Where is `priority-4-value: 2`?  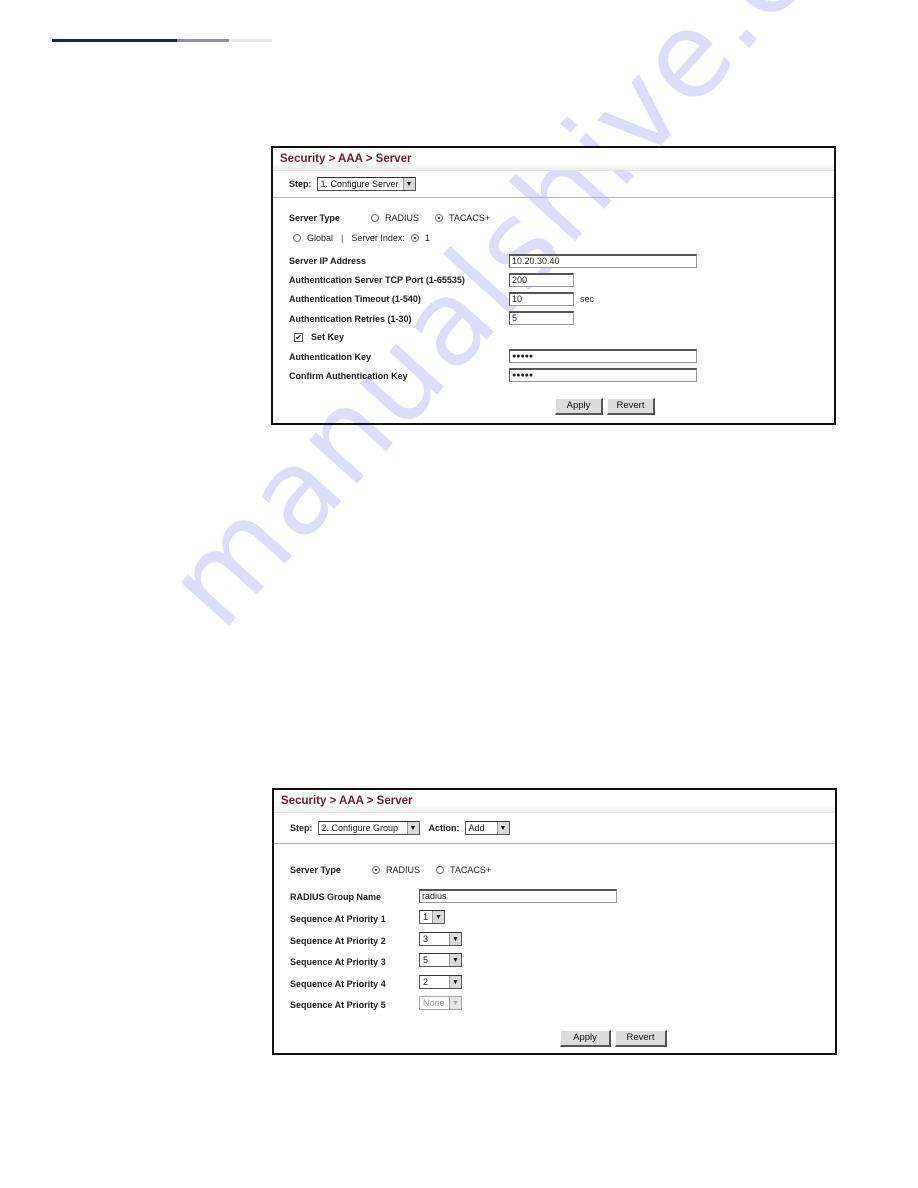
priority-4-value: 2 is located at coordinates (426, 982).